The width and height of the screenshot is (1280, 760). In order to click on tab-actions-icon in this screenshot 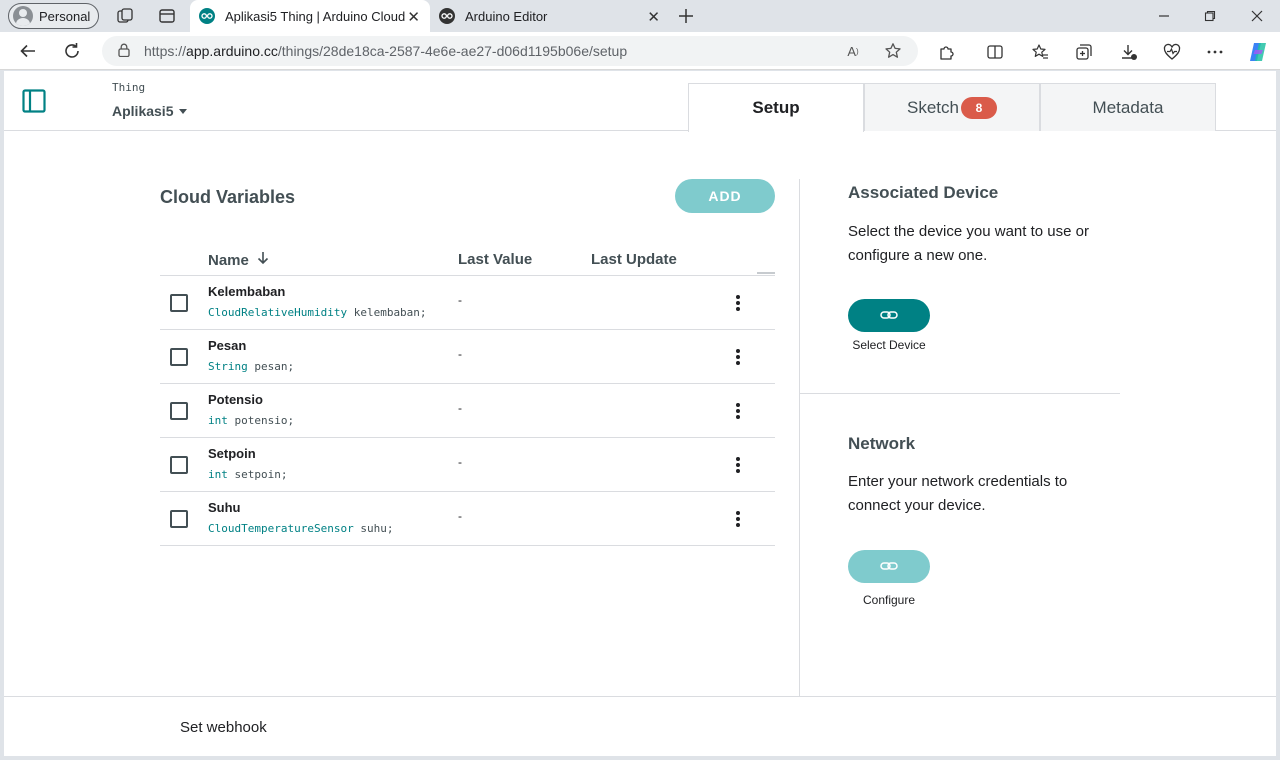, I will do `click(167, 16)`.